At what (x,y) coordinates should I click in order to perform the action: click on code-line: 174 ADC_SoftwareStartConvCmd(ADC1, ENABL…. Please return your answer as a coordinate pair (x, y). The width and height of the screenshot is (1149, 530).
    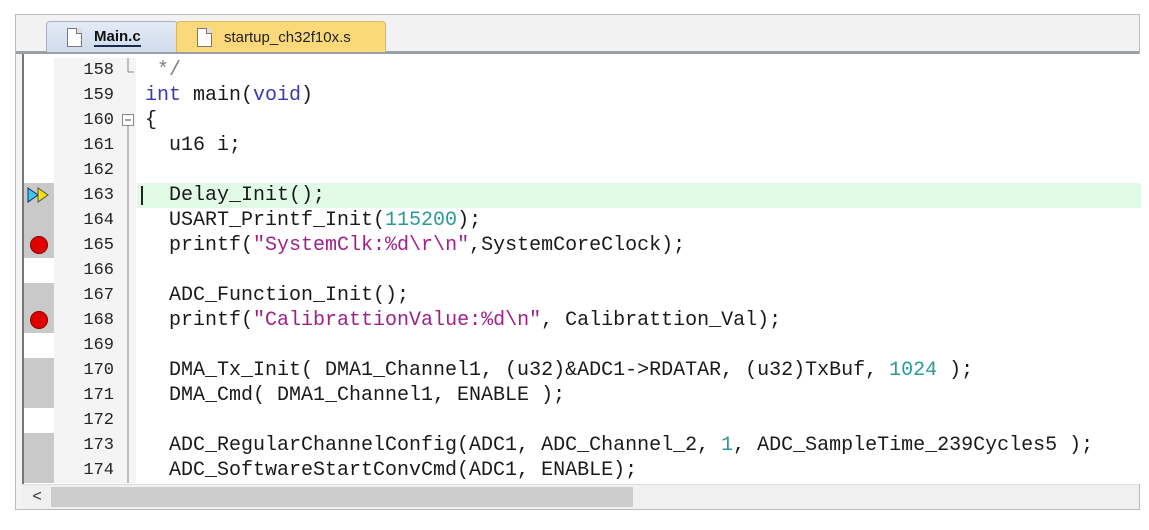
    Looking at the image, I should click on (582, 470).